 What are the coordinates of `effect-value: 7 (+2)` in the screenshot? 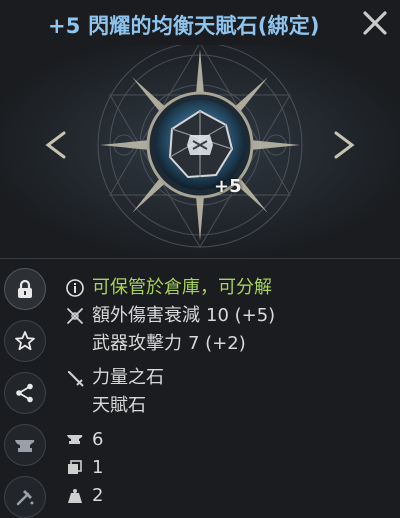 It's located at (217, 343).